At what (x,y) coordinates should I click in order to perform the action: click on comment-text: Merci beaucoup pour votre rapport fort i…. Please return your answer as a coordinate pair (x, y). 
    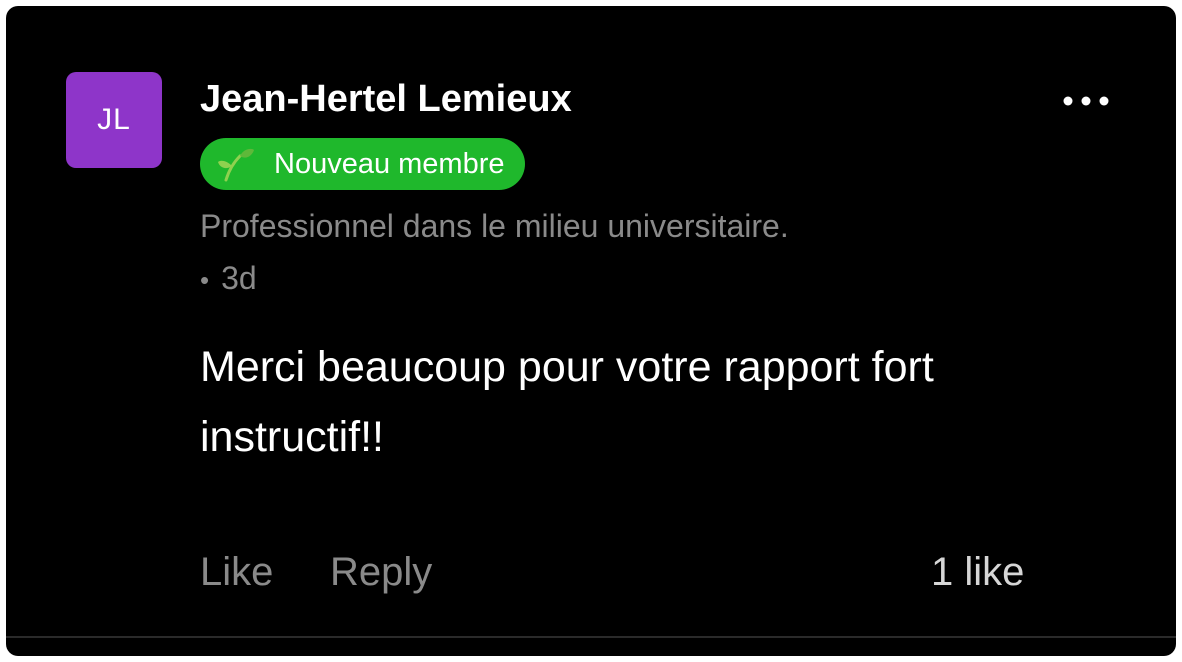
    Looking at the image, I should click on (567, 402).